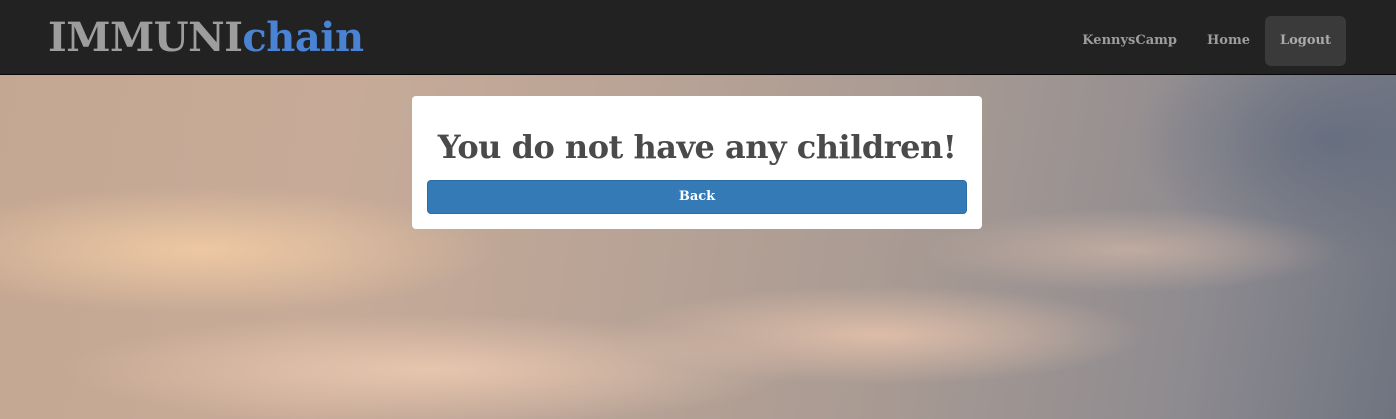 The height and width of the screenshot is (419, 1396). I want to click on brand-text-chain: chain, so click(303, 37).